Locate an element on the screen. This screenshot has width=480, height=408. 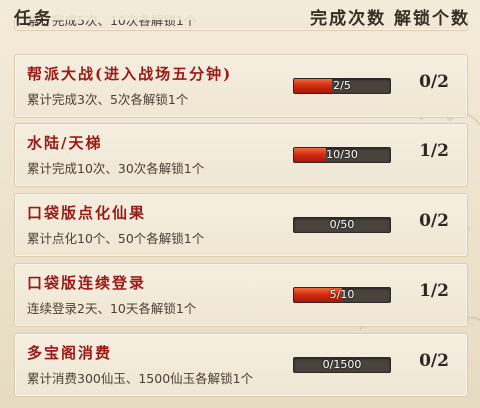
progress-bar: 10/30 is located at coordinates (342, 155).